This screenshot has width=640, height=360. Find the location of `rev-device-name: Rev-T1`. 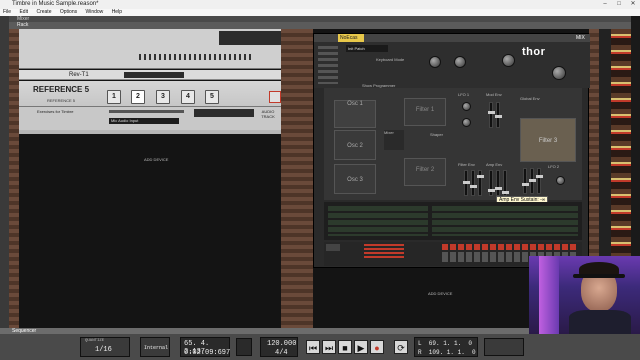

rev-device-name: Rev-T1 is located at coordinates (79, 75).